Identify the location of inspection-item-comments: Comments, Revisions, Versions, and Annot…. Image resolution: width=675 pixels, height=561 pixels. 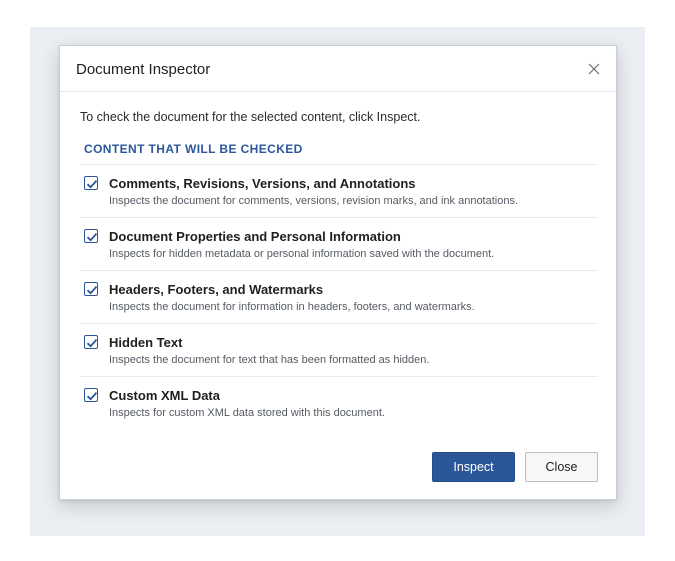
(339, 190).